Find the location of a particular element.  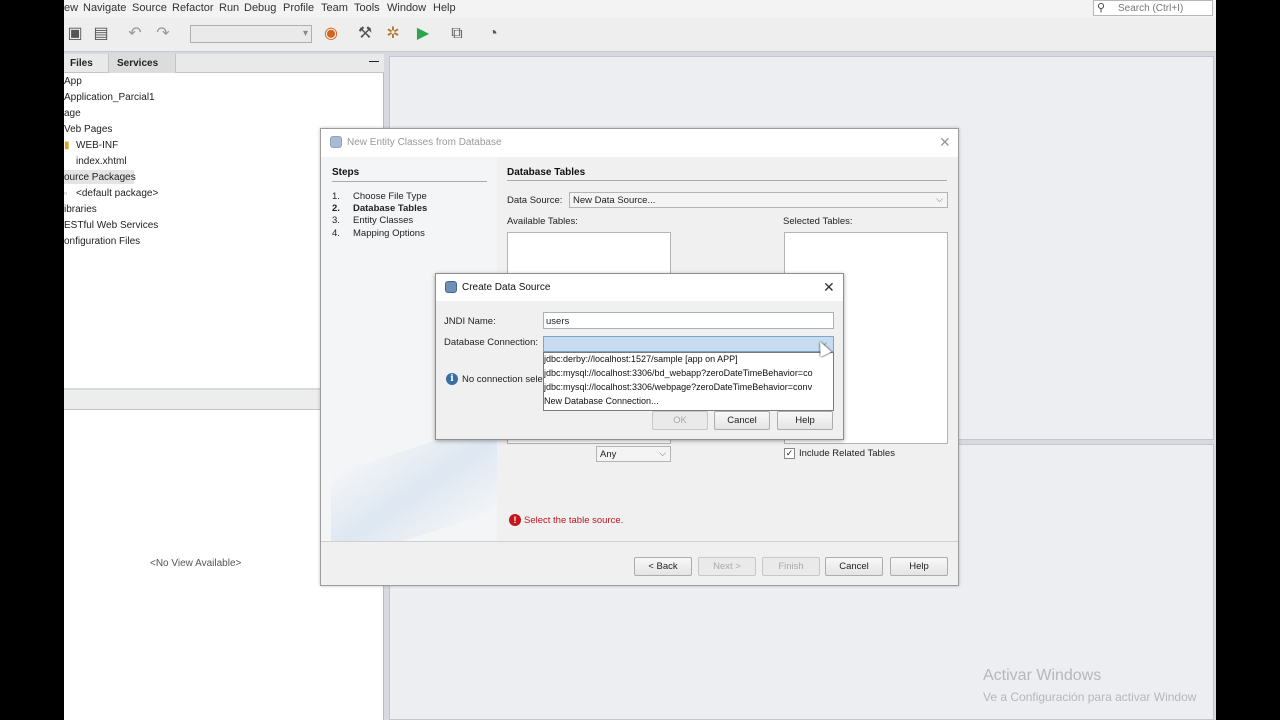

tree-item: age is located at coordinates (72, 113).